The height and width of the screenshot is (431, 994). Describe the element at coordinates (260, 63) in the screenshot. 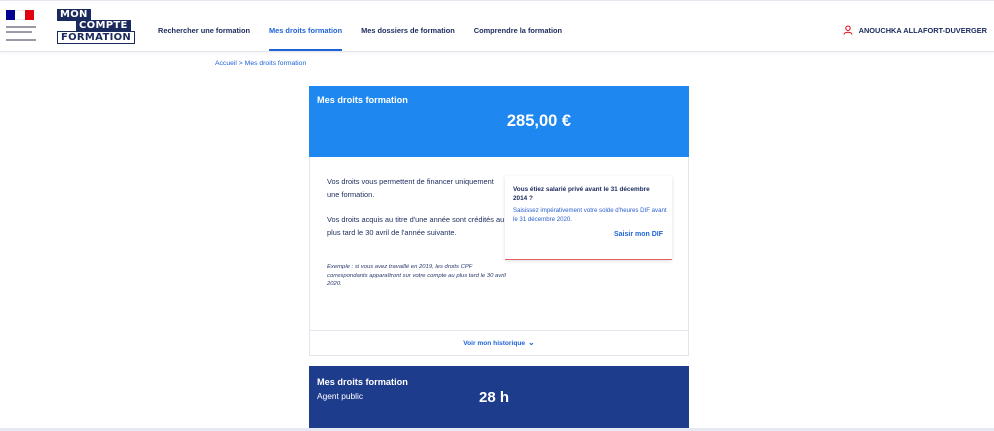

I see `breadcrumb: Accueil > Mes droits formation` at that location.